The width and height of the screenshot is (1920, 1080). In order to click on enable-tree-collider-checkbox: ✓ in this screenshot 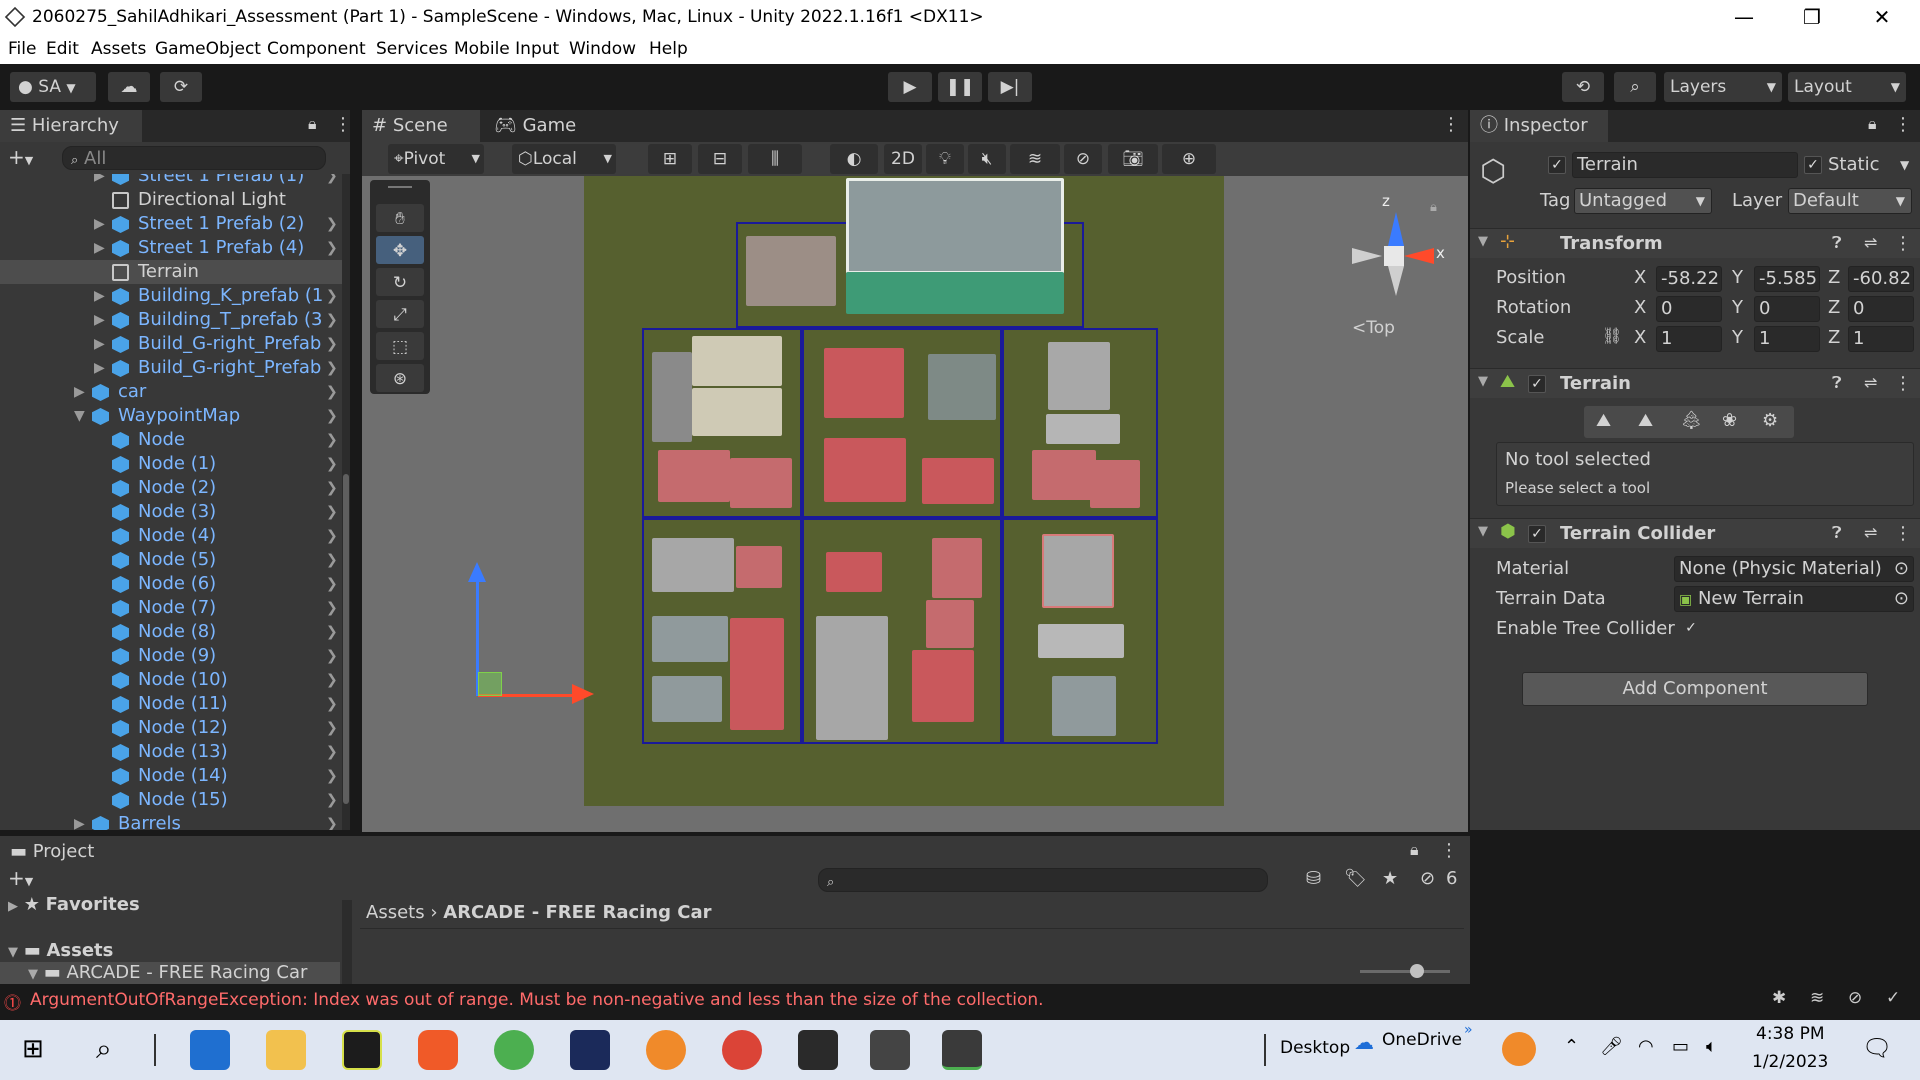, I will do `click(1691, 629)`.